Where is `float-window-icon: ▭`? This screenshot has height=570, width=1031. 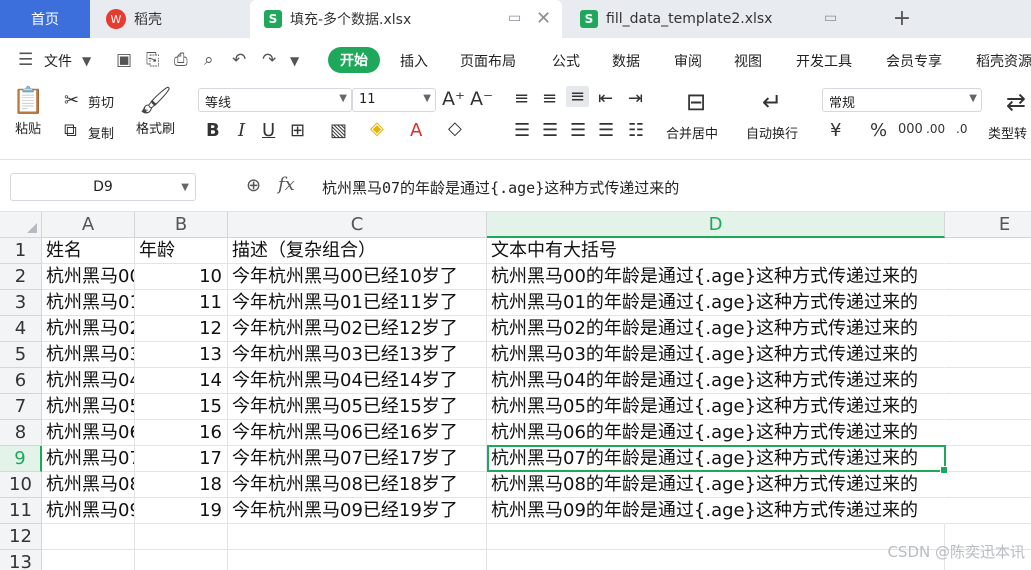
float-window-icon: ▭ is located at coordinates (830, 18).